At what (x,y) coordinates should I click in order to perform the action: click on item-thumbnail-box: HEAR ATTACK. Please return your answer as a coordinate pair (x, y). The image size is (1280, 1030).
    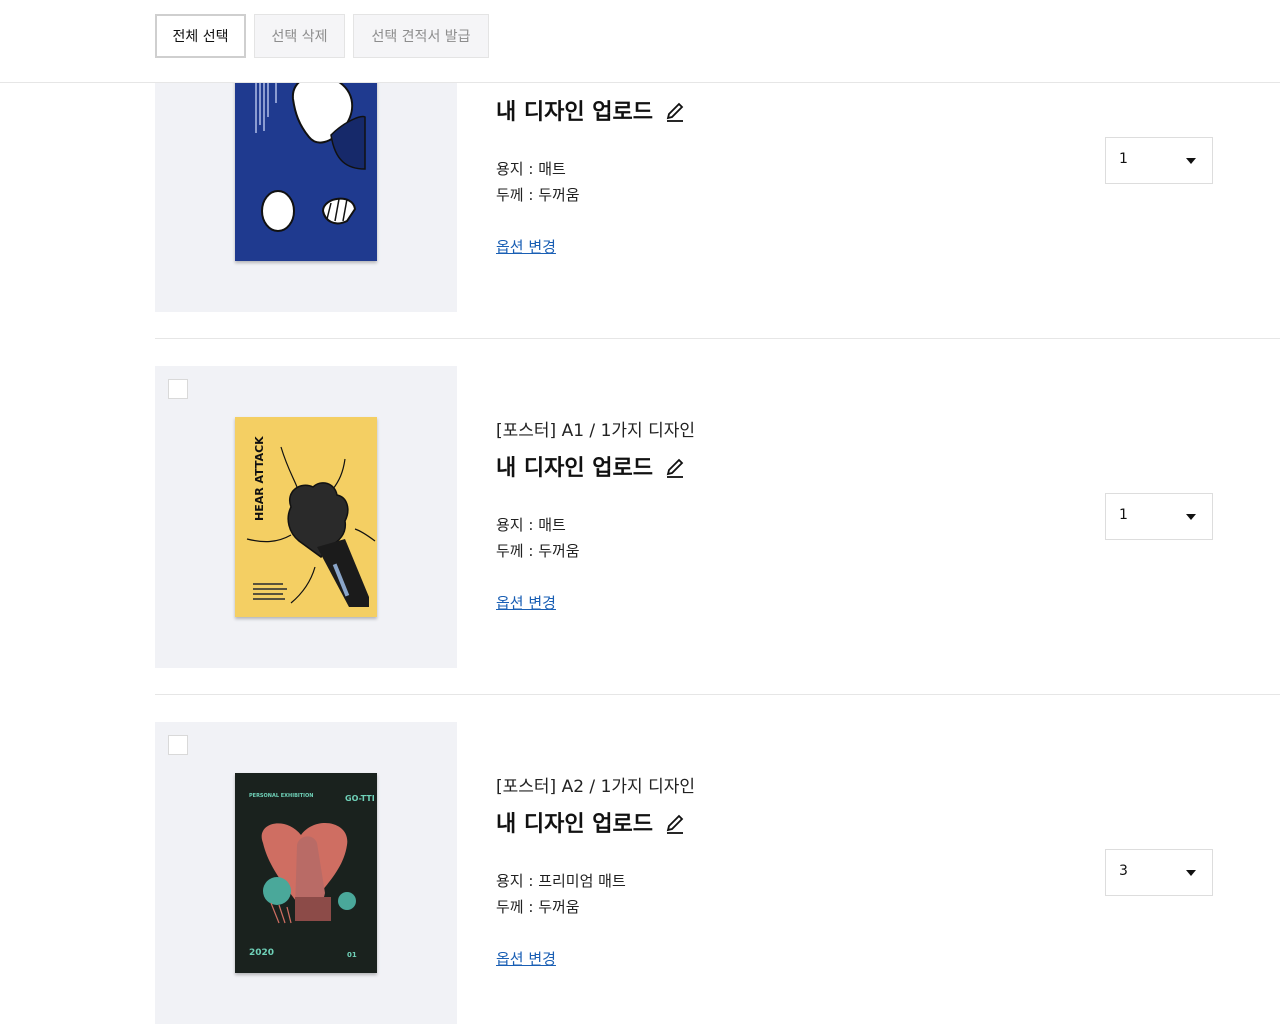
    Looking at the image, I should click on (306, 517).